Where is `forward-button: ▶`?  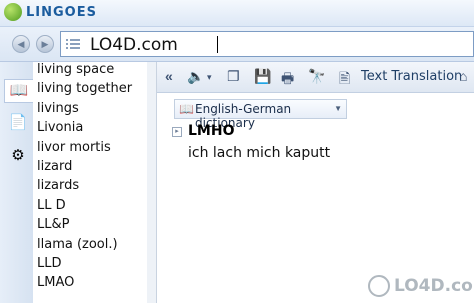 forward-button: ▶ is located at coordinates (45, 44).